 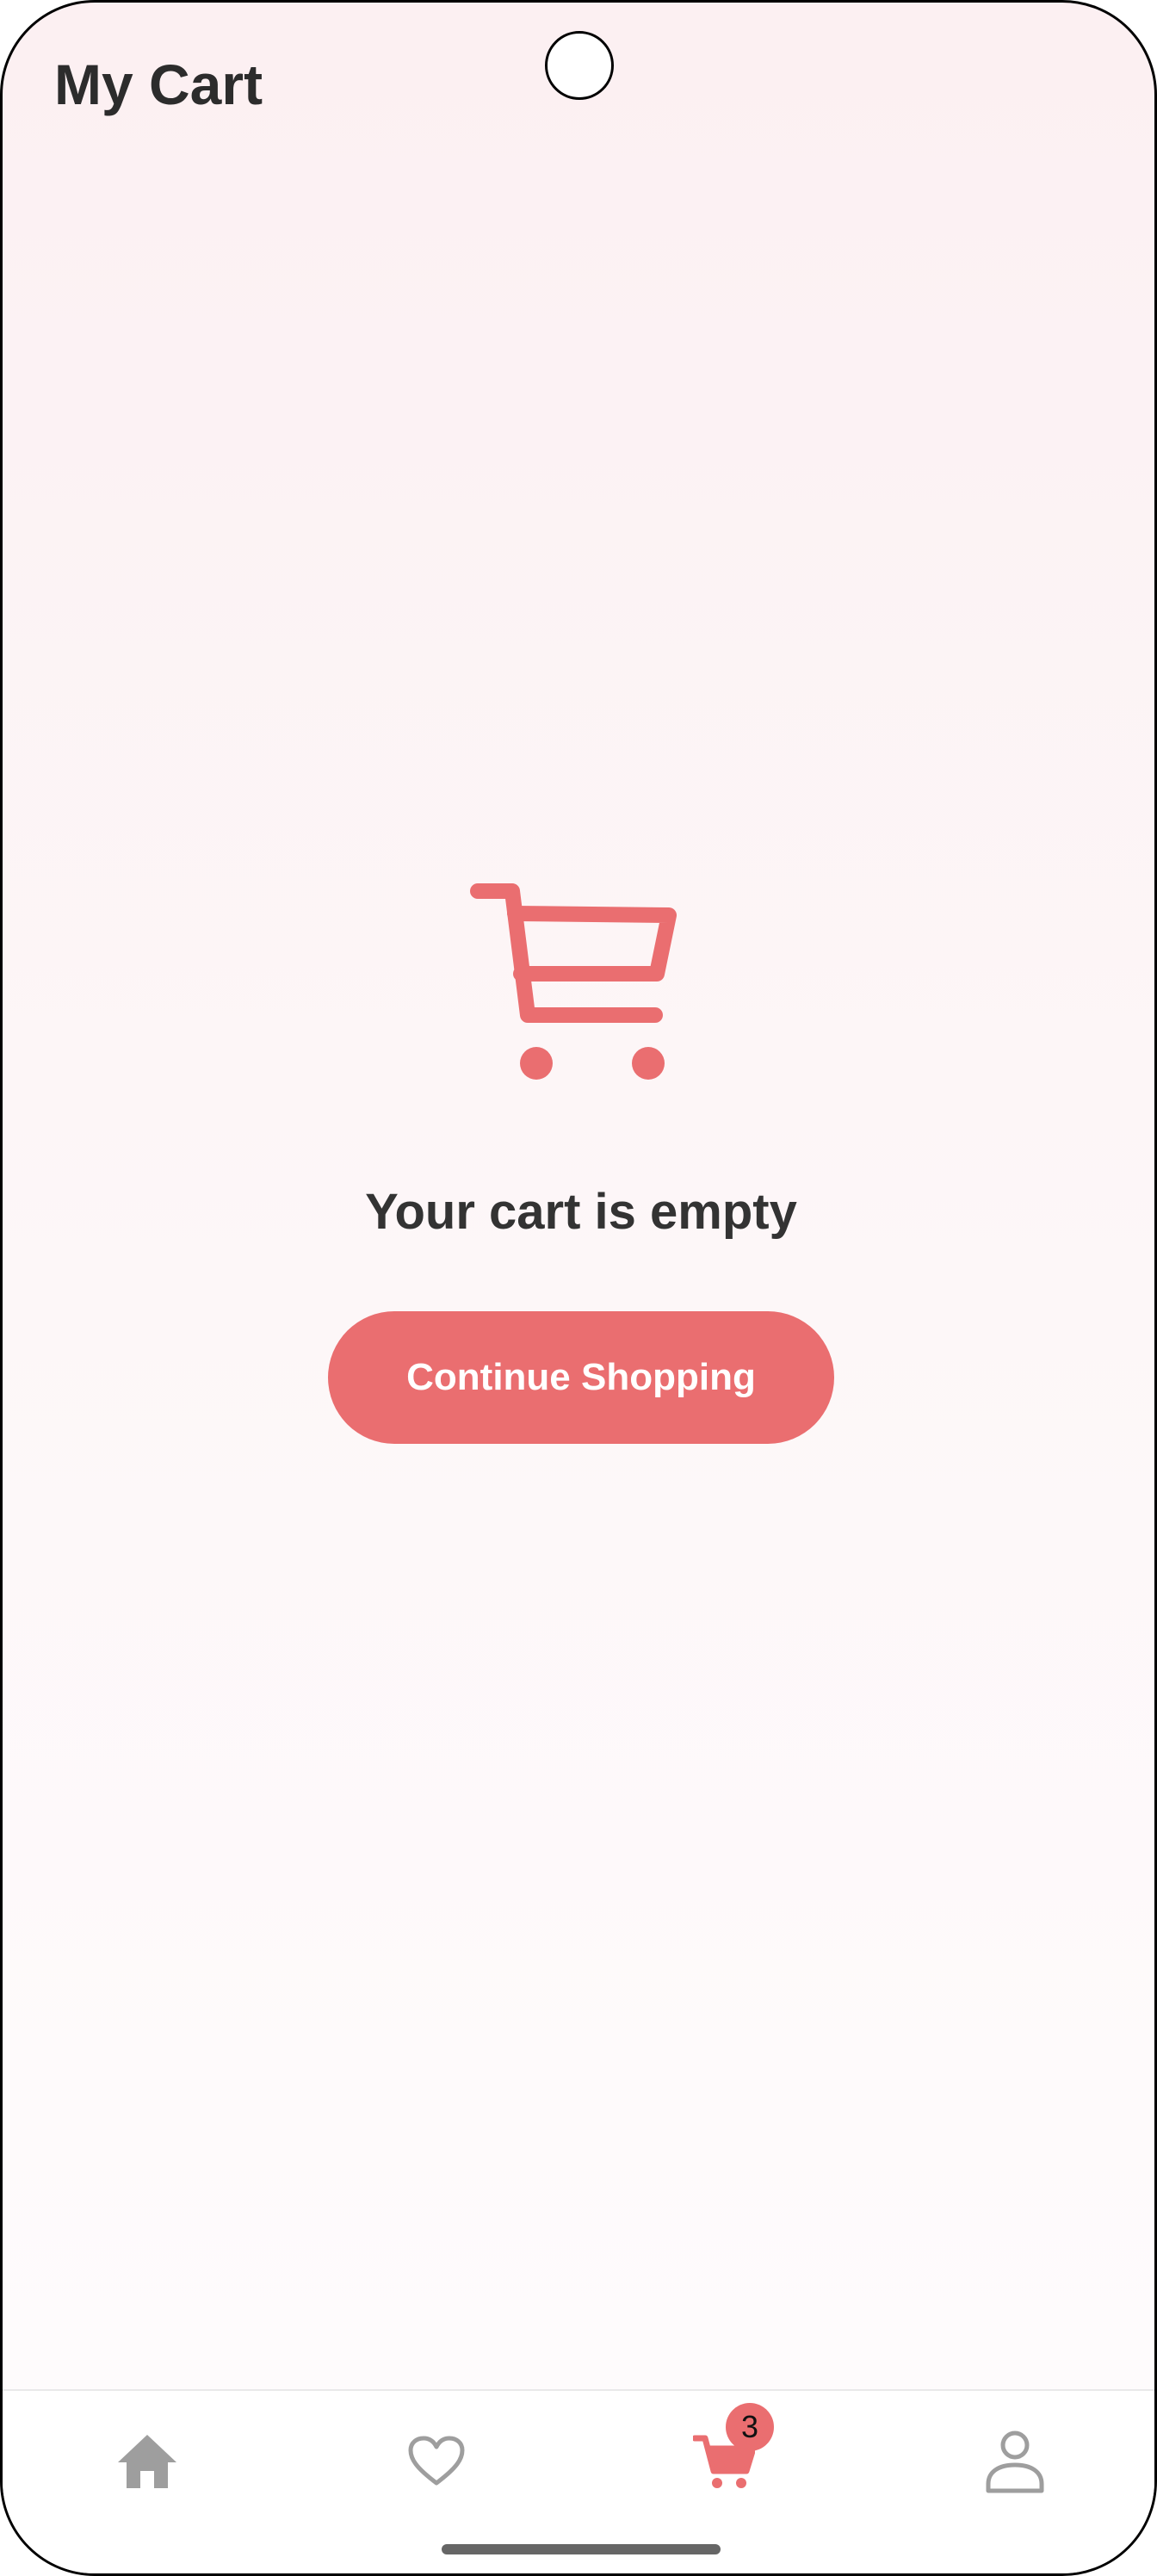 I want to click on nav-home, so click(x=147, y=2462).